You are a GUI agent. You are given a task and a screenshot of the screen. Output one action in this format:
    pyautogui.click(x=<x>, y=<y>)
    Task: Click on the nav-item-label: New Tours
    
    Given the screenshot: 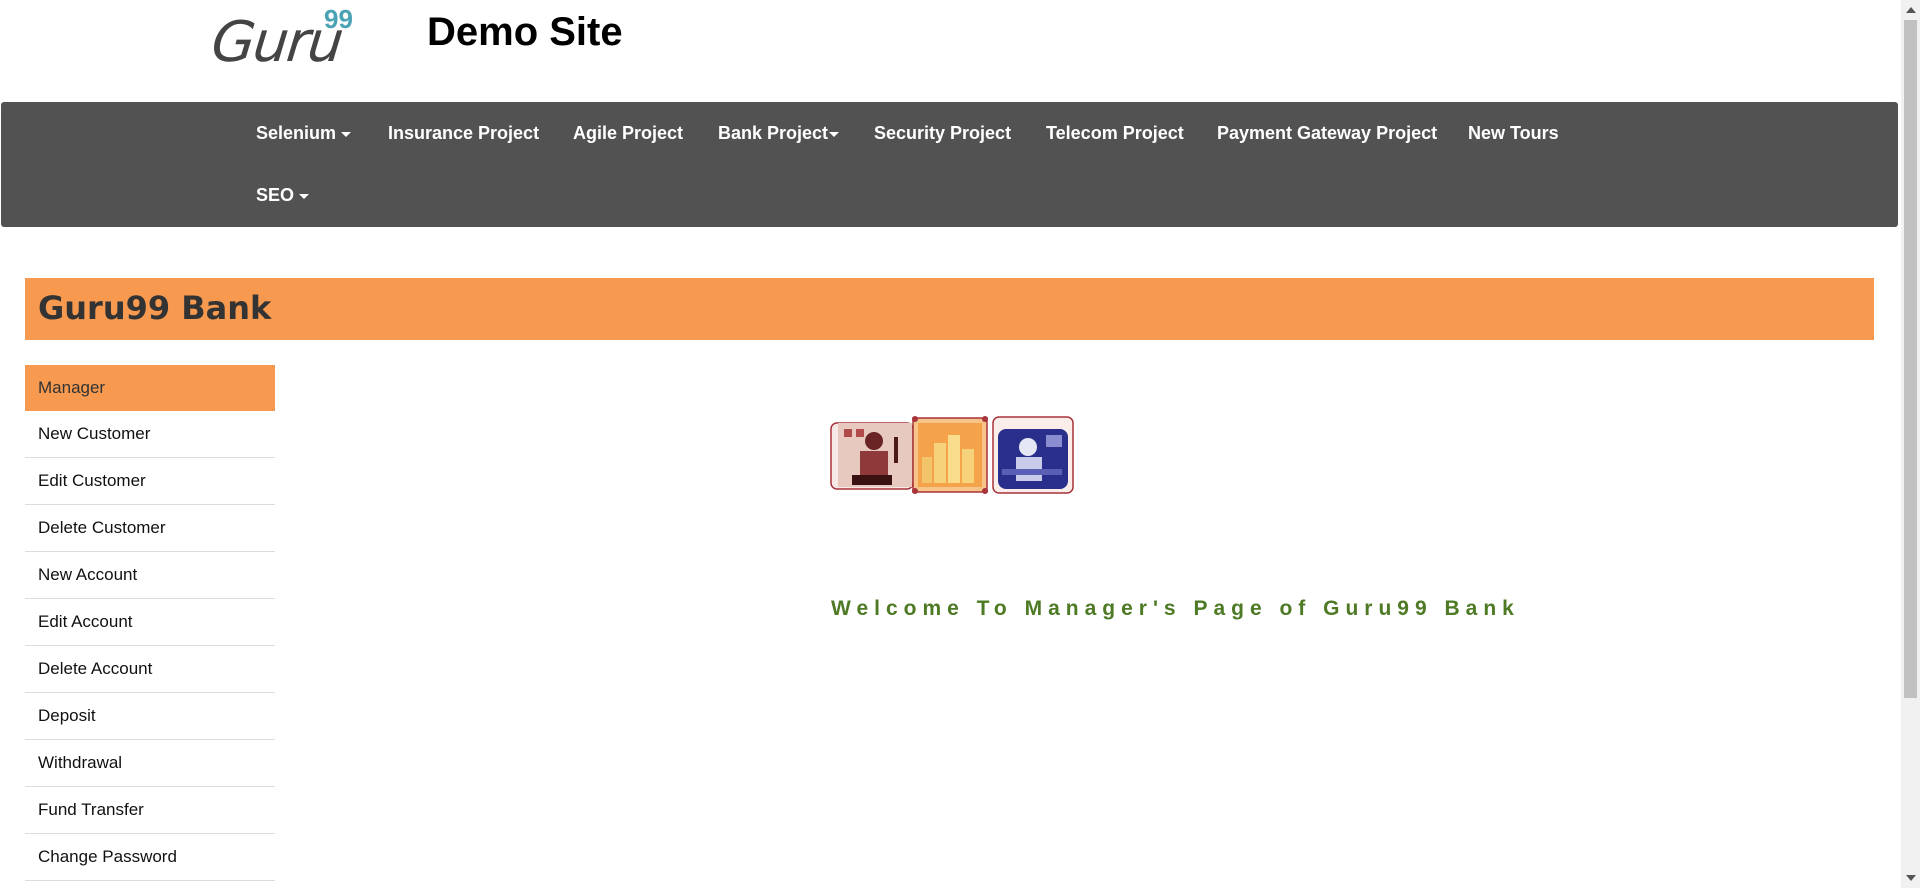 What is the action you would take?
    pyautogui.click(x=1513, y=133)
    